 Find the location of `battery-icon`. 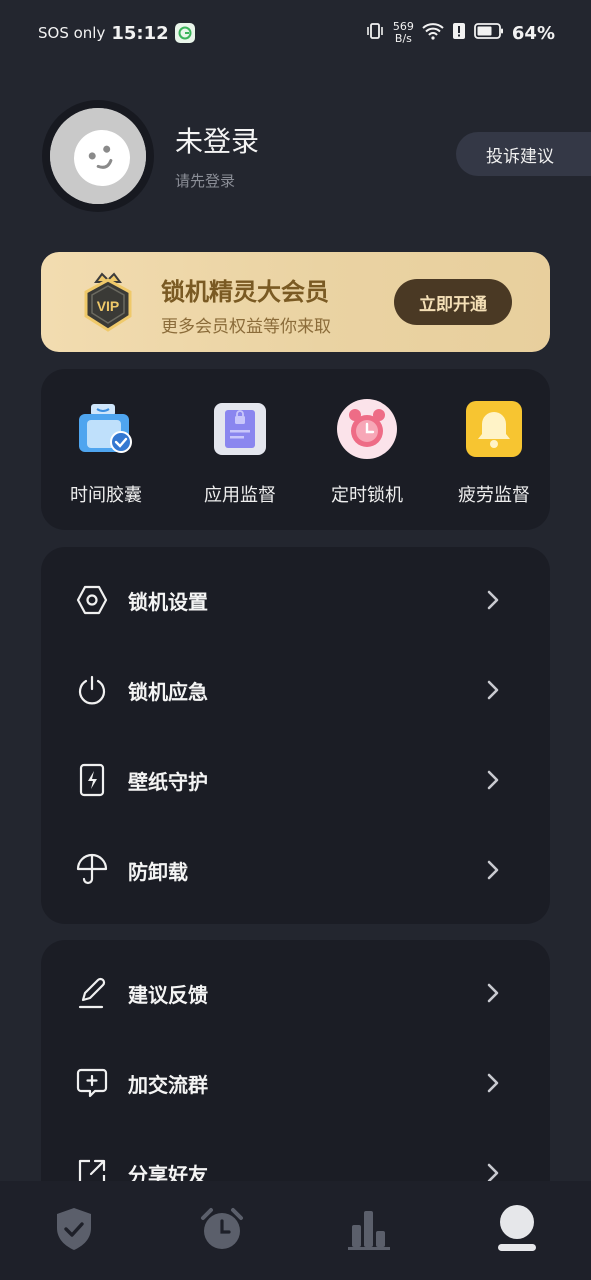

battery-icon is located at coordinates (489, 33).